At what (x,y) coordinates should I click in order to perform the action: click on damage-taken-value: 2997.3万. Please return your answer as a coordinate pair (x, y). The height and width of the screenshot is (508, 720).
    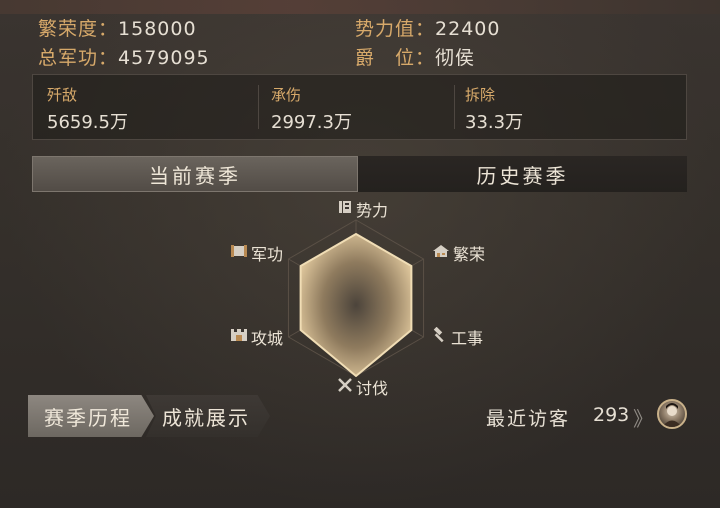
    Looking at the image, I should click on (311, 122).